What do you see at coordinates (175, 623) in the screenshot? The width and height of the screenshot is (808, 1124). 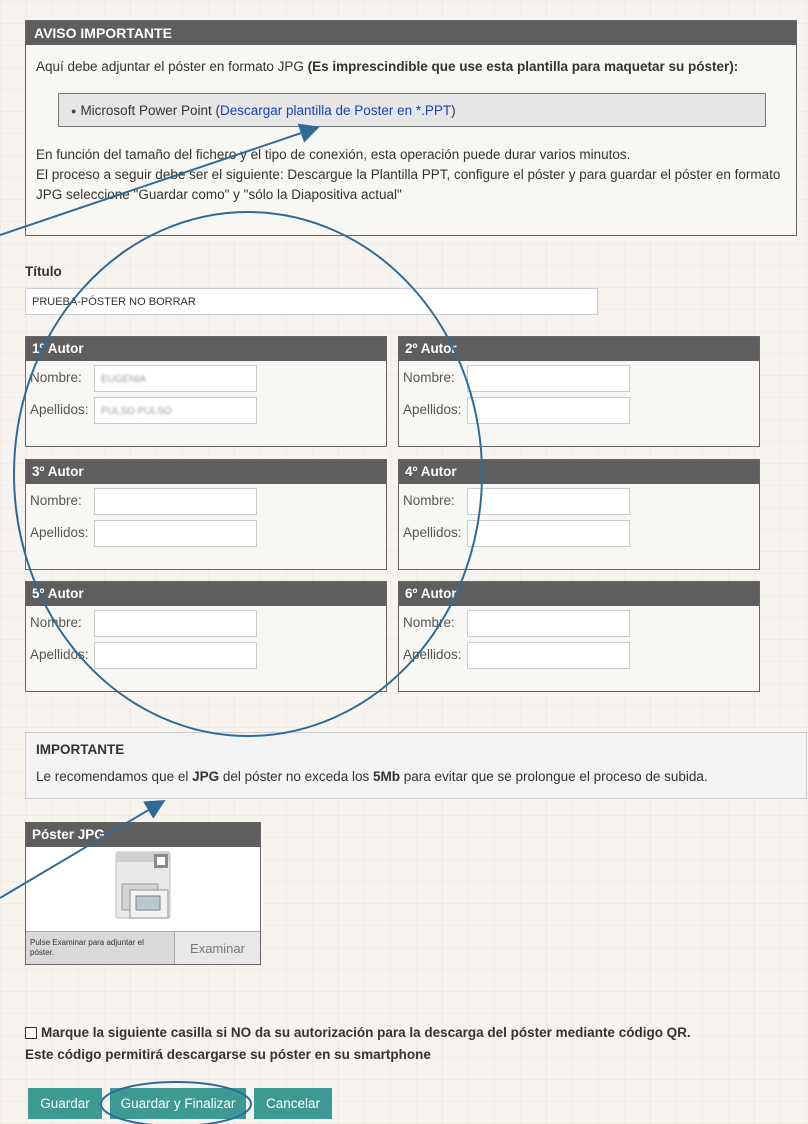 I see `author-5-nombre-input` at bounding box center [175, 623].